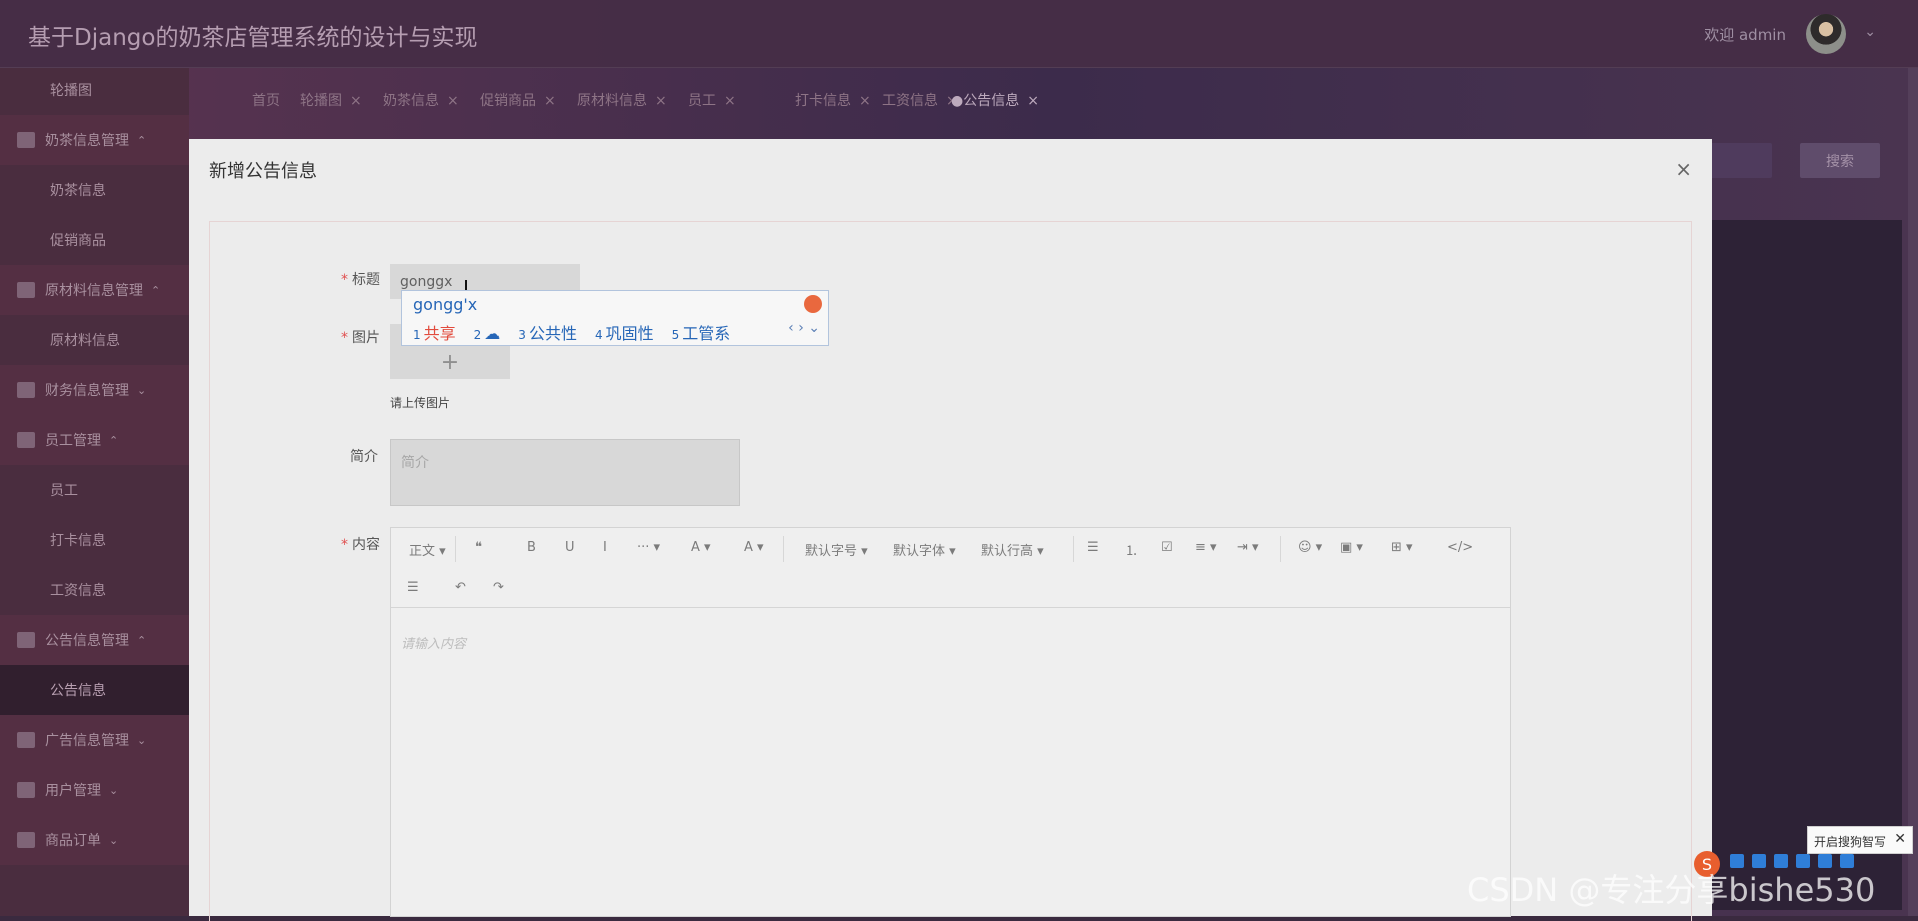 This screenshot has width=1918, height=921. What do you see at coordinates (580, 332) in the screenshot?
I see `ime-candidates: 1 共享 2 ☁ 3 公共性 4 巩固性 5 工管系` at bounding box center [580, 332].